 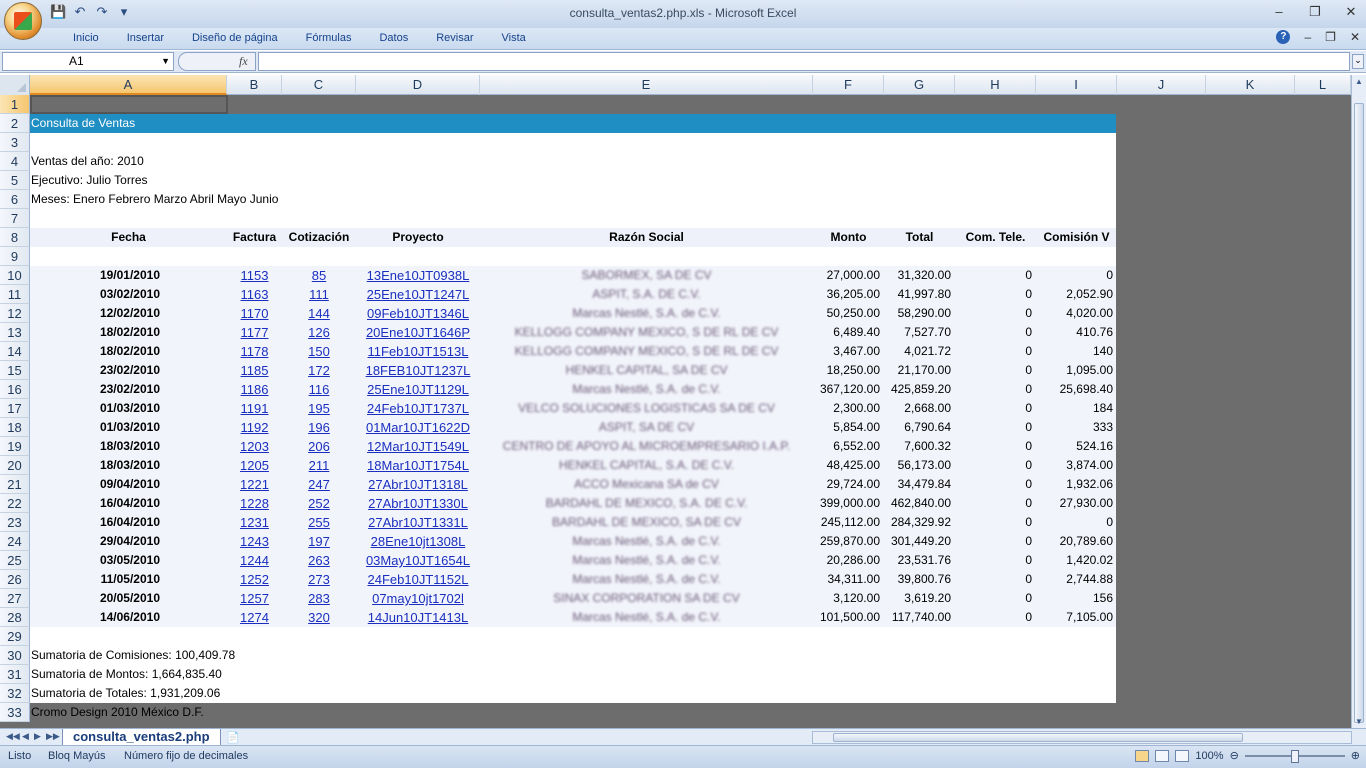 I want to click on cell-proyecto: 24Feb10JT1737L, so click(x=418, y=408).